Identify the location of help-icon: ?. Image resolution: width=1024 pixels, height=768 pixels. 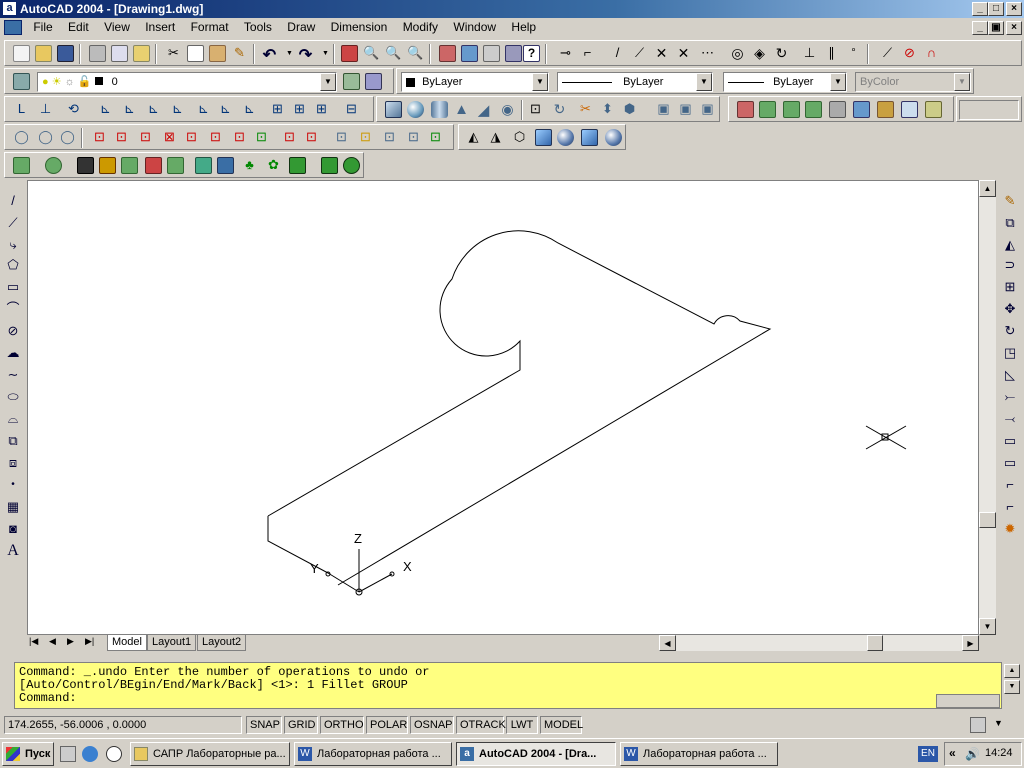
(531, 53).